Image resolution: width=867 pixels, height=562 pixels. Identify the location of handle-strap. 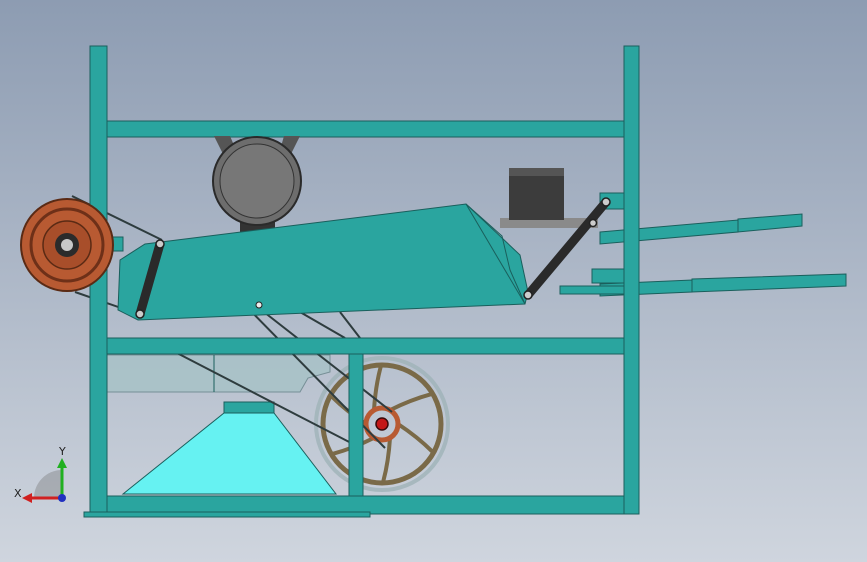
(592, 290).